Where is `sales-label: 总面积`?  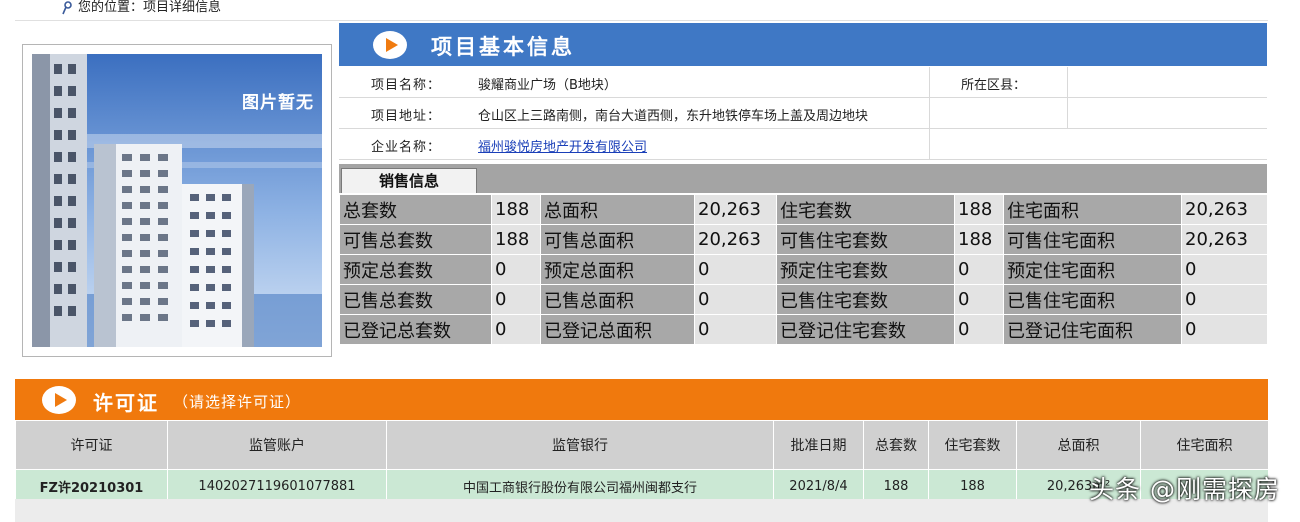 sales-label: 总面积 is located at coordinates (617, 209).